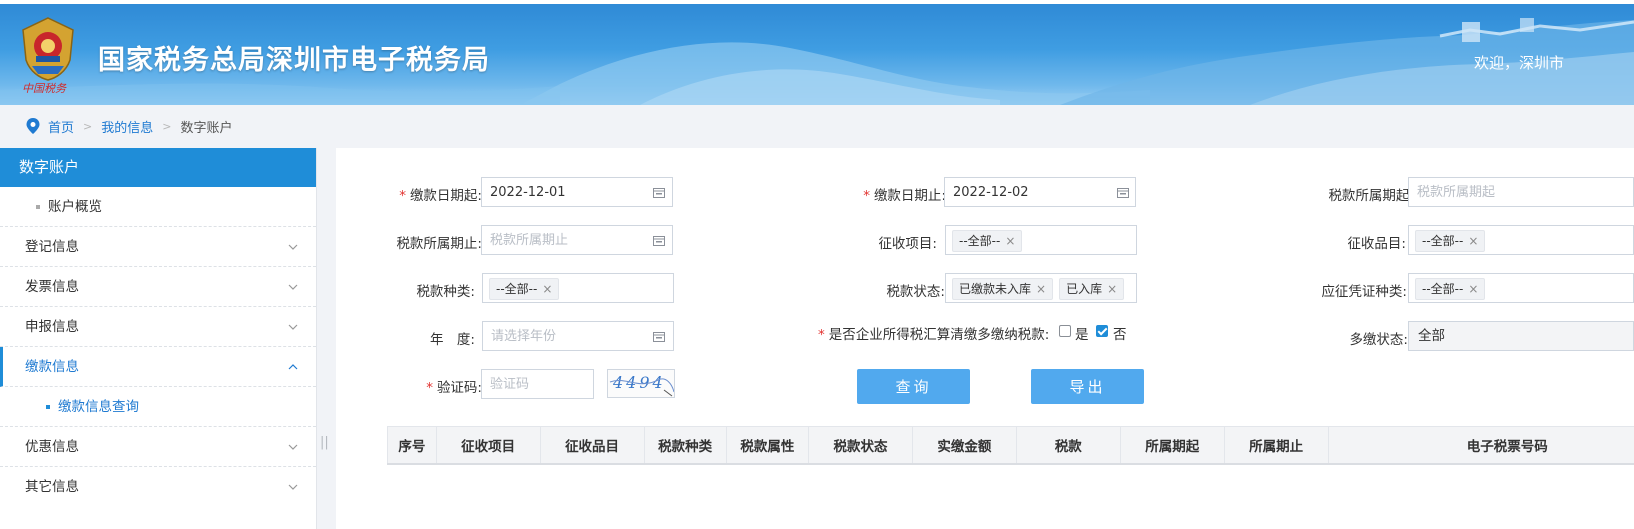 This screenshot has height=529, width=1634. I want to click on tag-label: 已缴款未入库, so click(995, 289).